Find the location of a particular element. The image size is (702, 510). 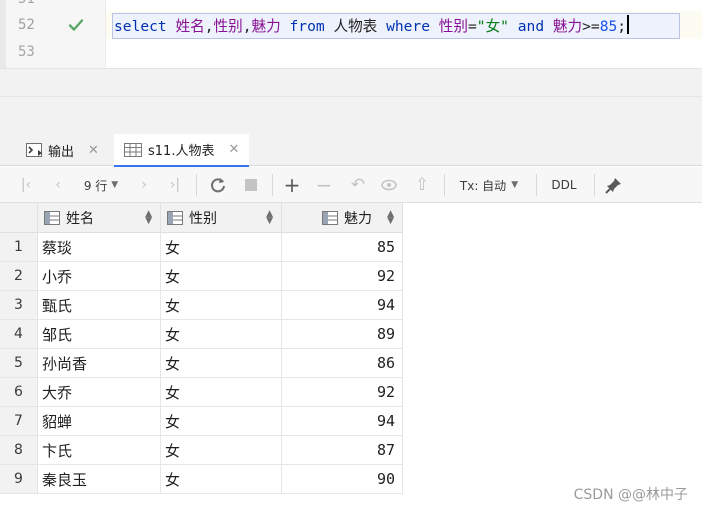

row-count-label: 9 行 is located at coordinates (95, 185).